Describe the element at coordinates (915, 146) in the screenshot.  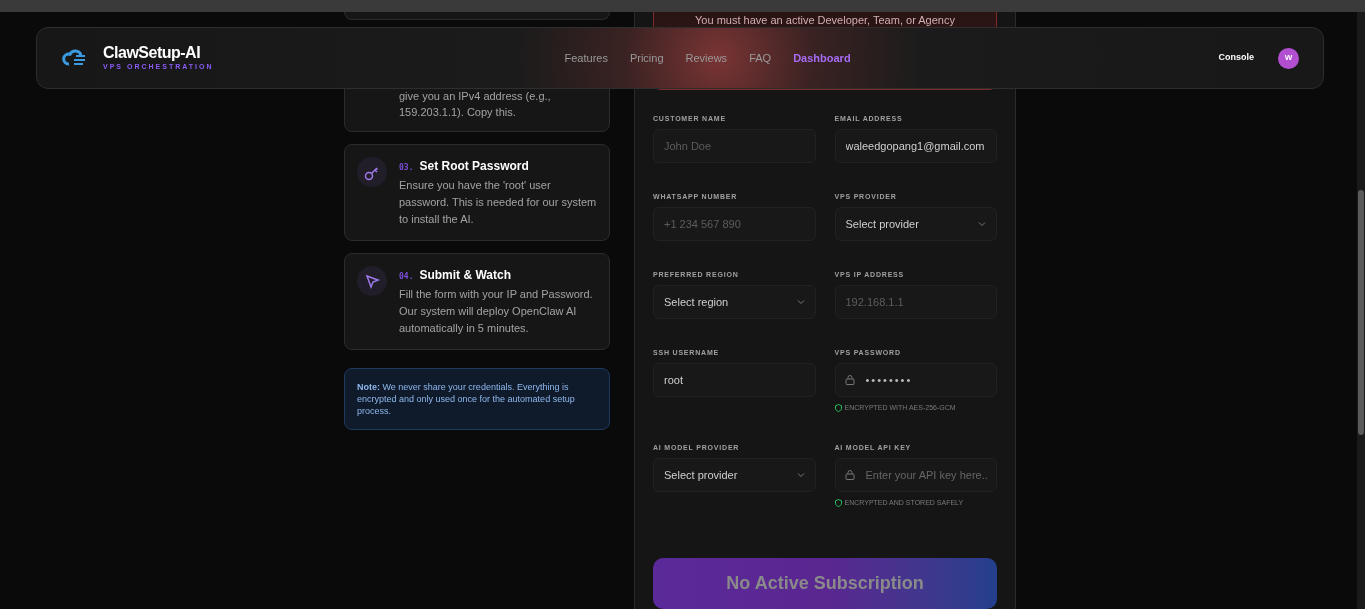
I see `input-field: waleedgopang1@gmail.com` at that location.